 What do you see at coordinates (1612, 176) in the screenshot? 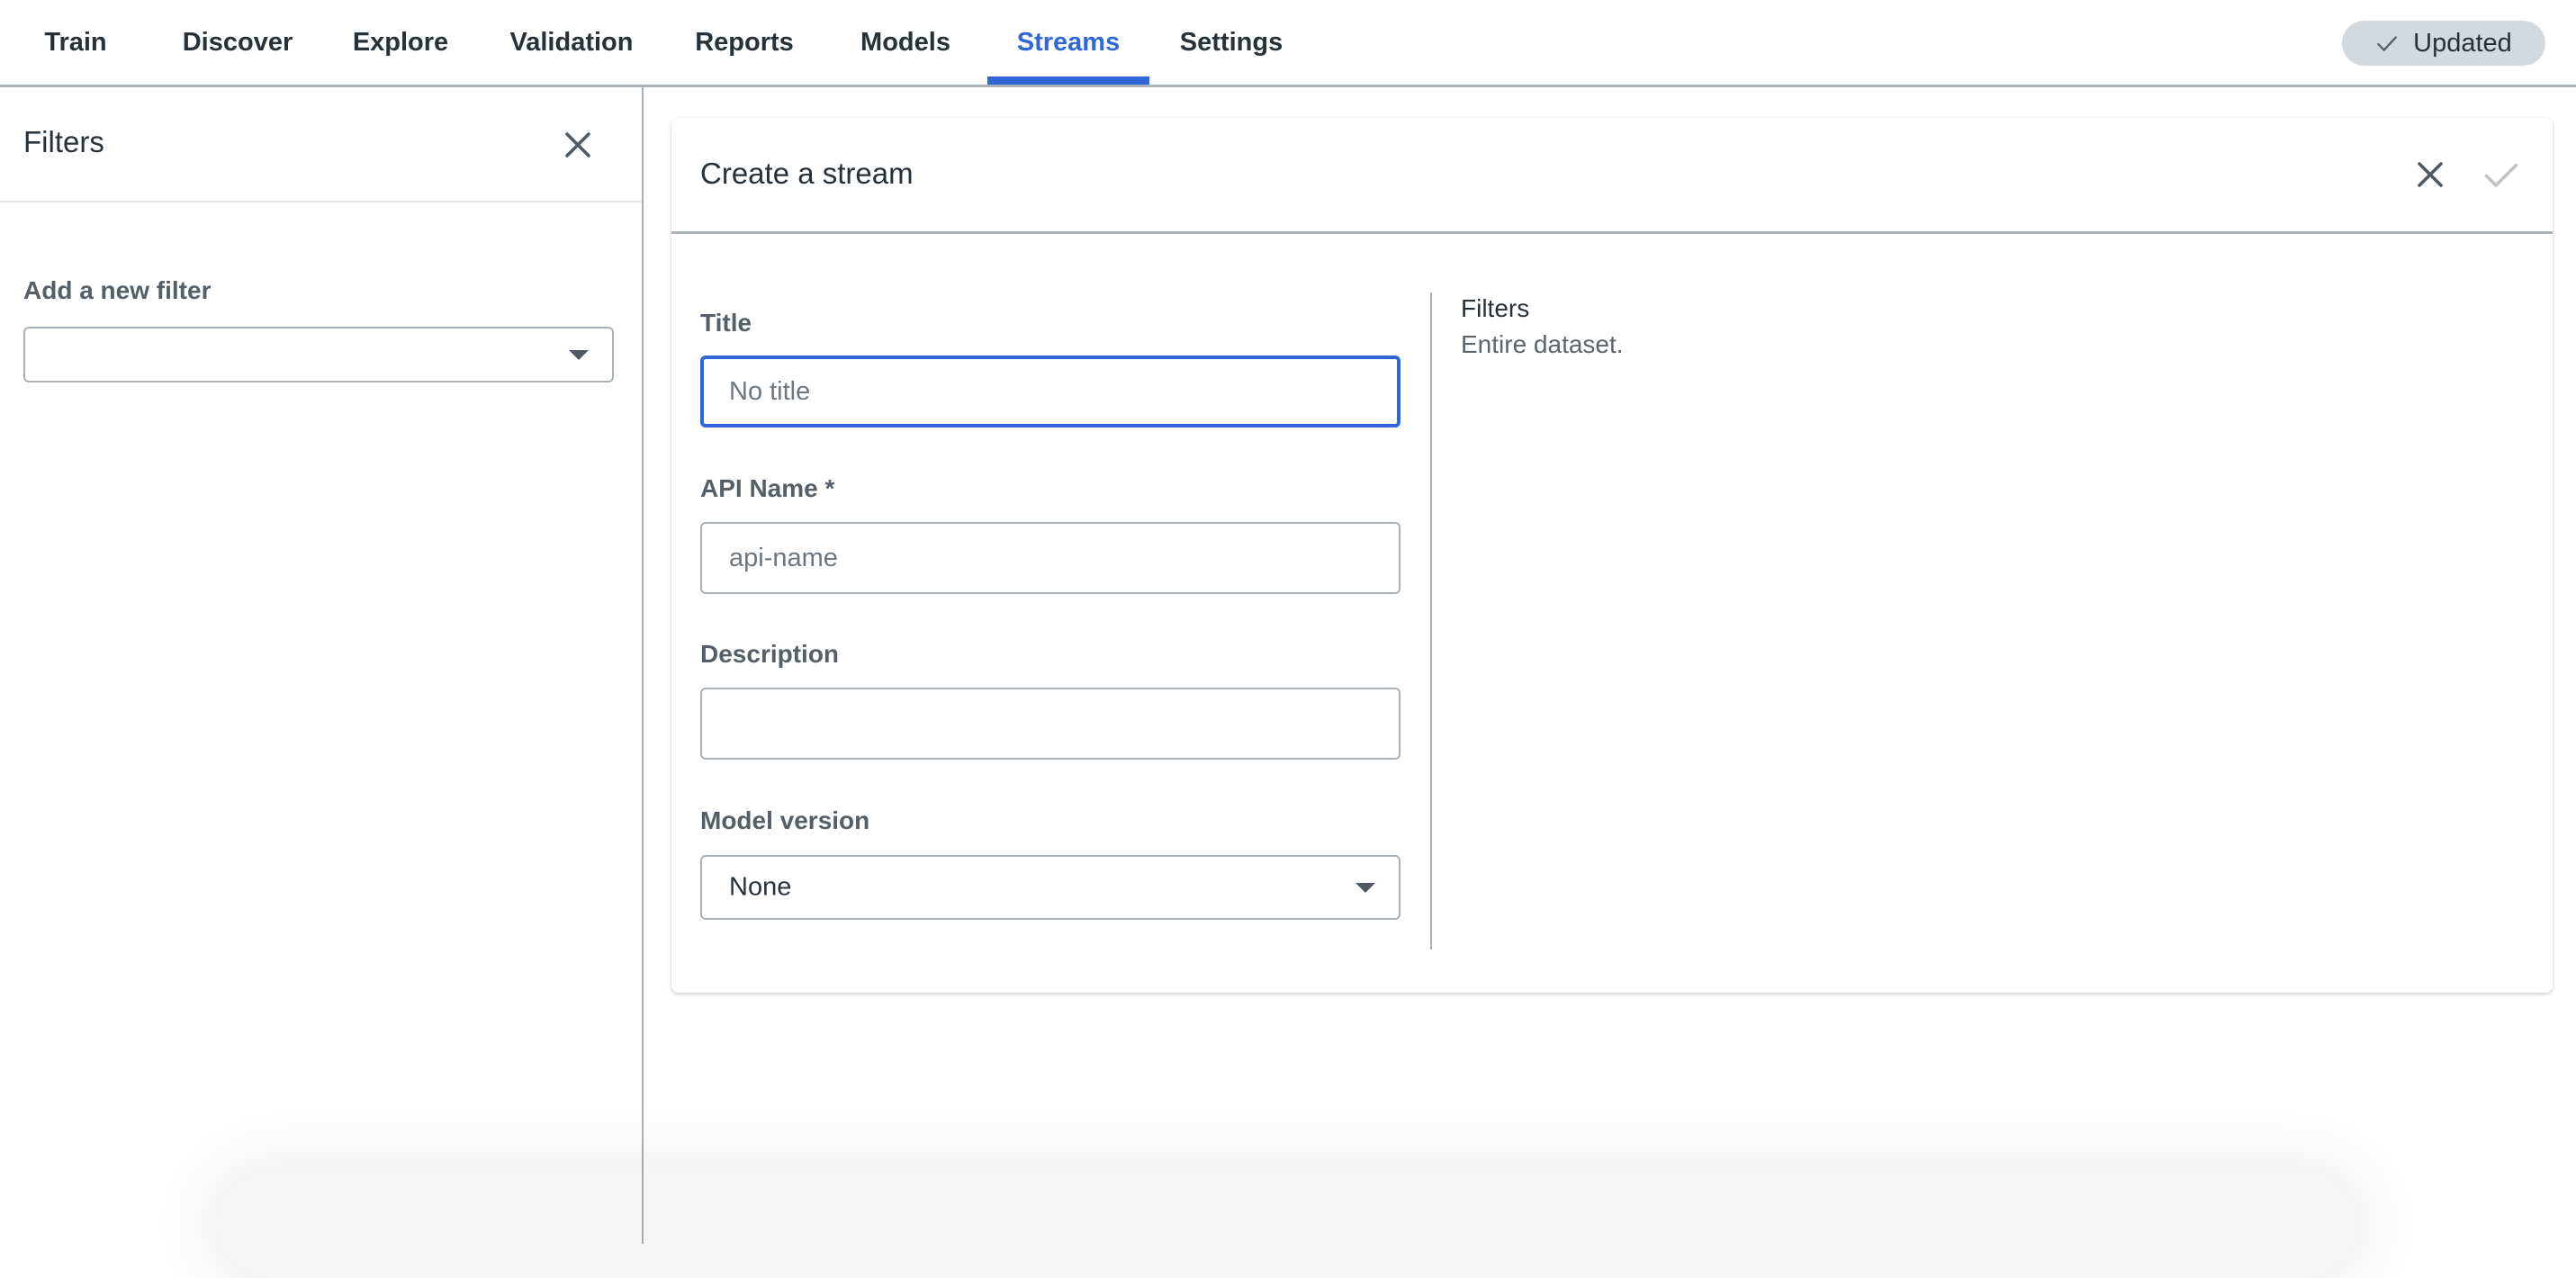
I see `card-header: Create a stream` at bounding box center [1612, 176].